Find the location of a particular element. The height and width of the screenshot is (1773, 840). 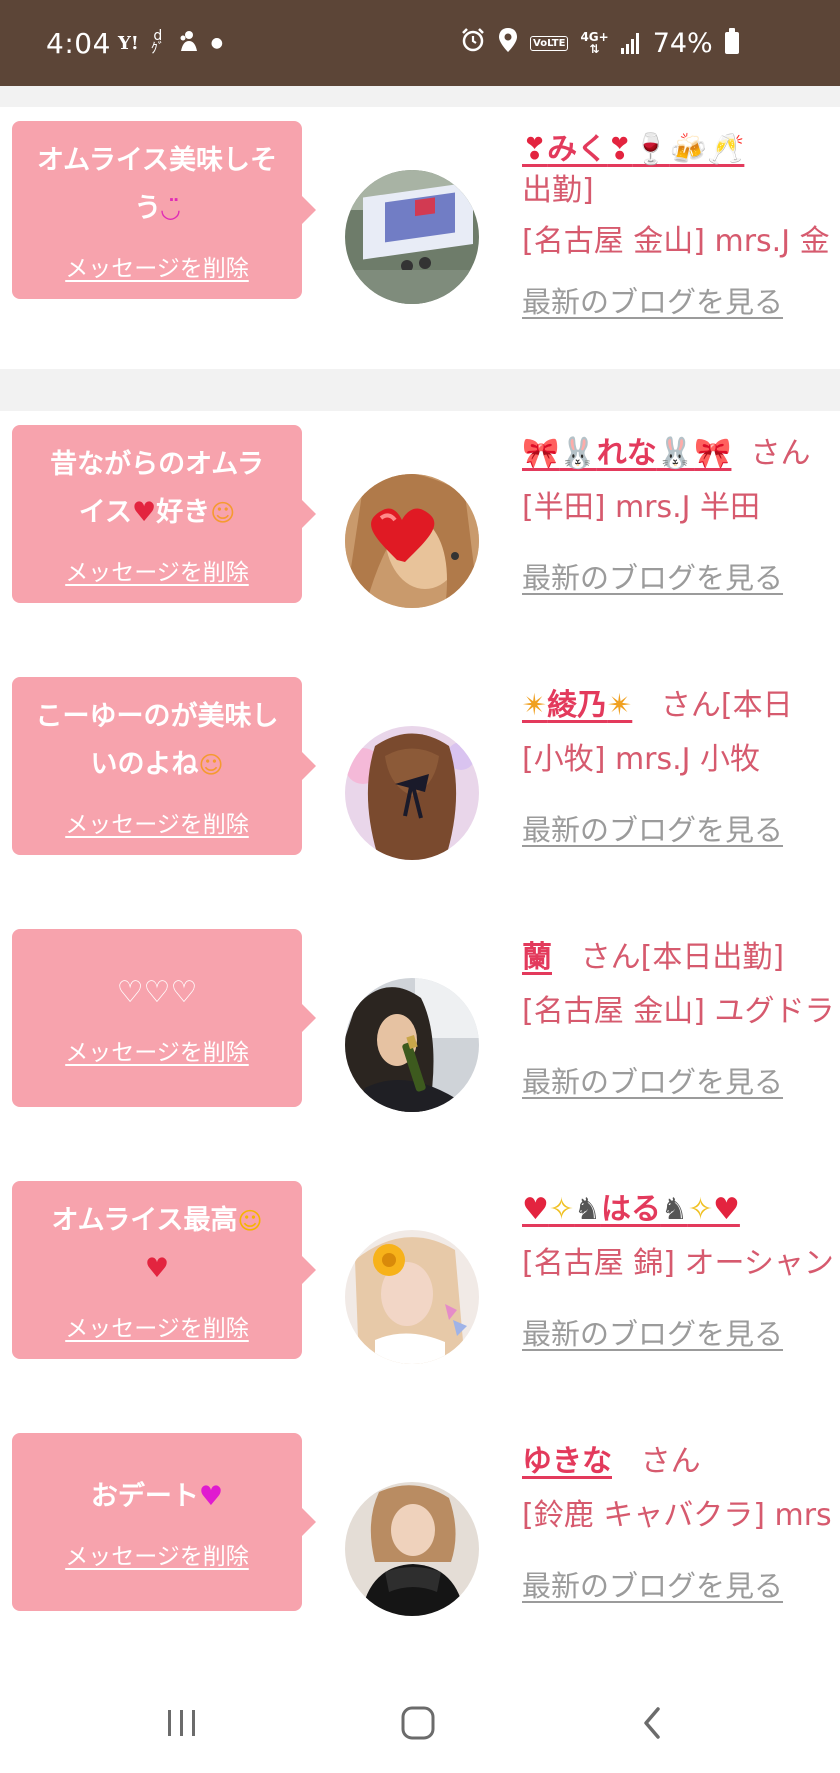

message-body: こーゆーのが美味しいのよね is located at coordinates (157, 740).